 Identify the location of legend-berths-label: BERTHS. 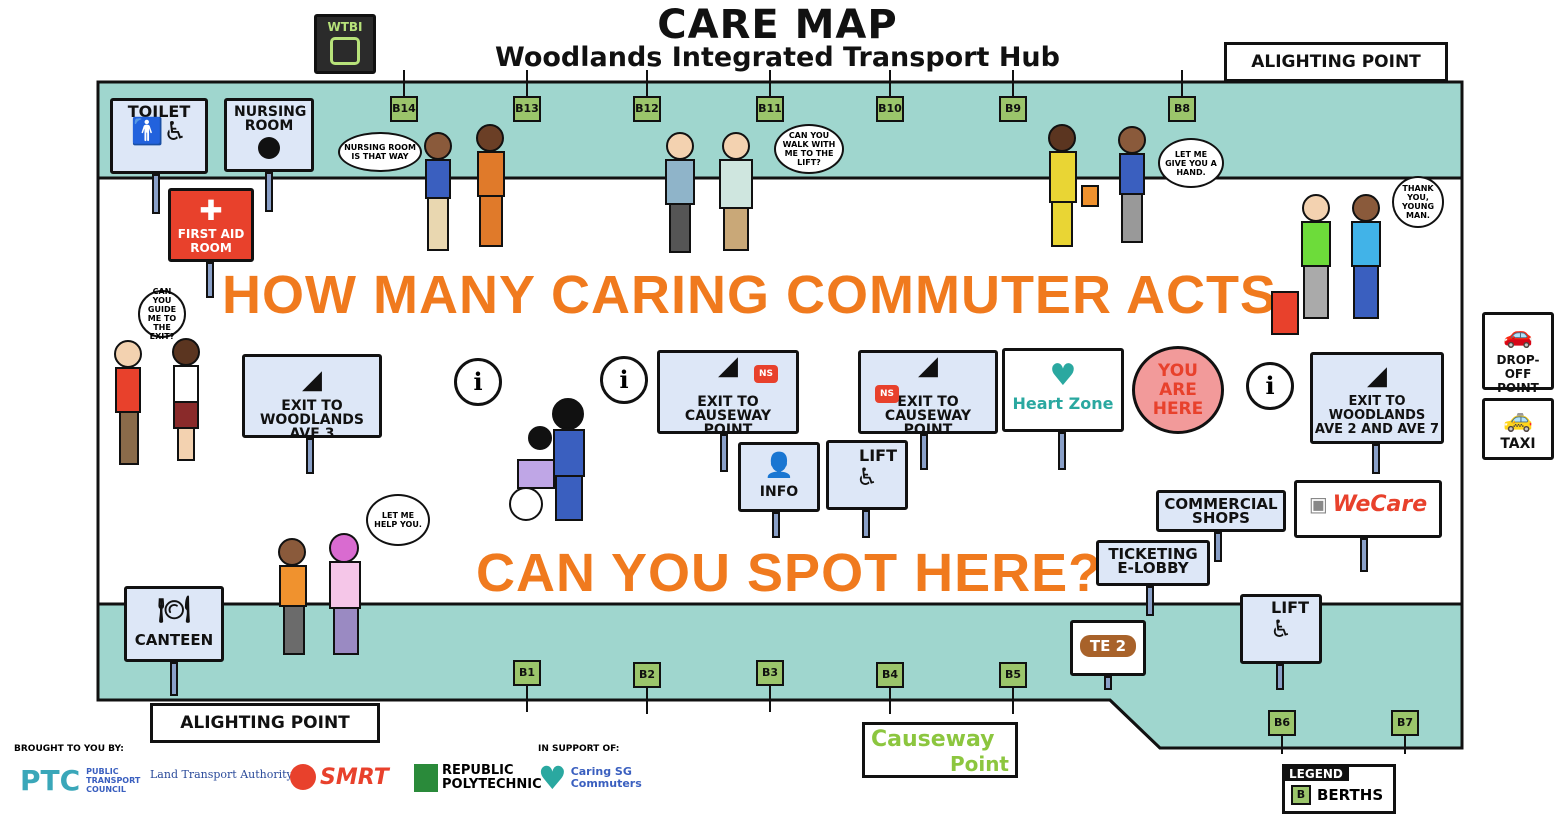
(1350, 795).